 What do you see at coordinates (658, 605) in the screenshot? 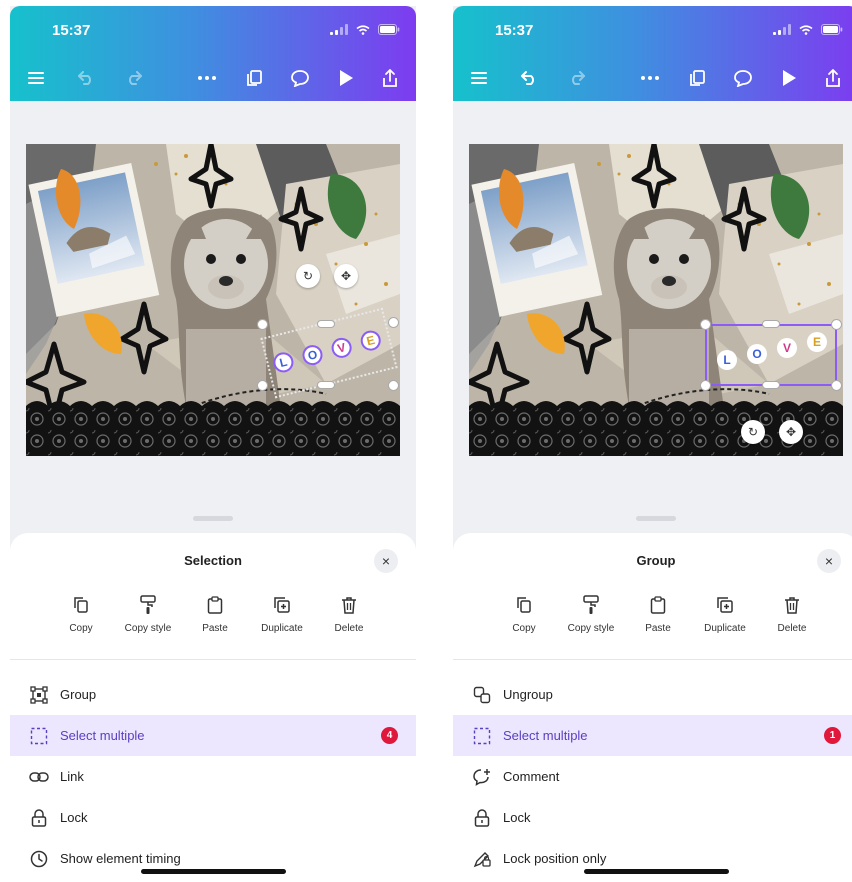
I see `clipboard-icon` at bounding box center [658, 605].